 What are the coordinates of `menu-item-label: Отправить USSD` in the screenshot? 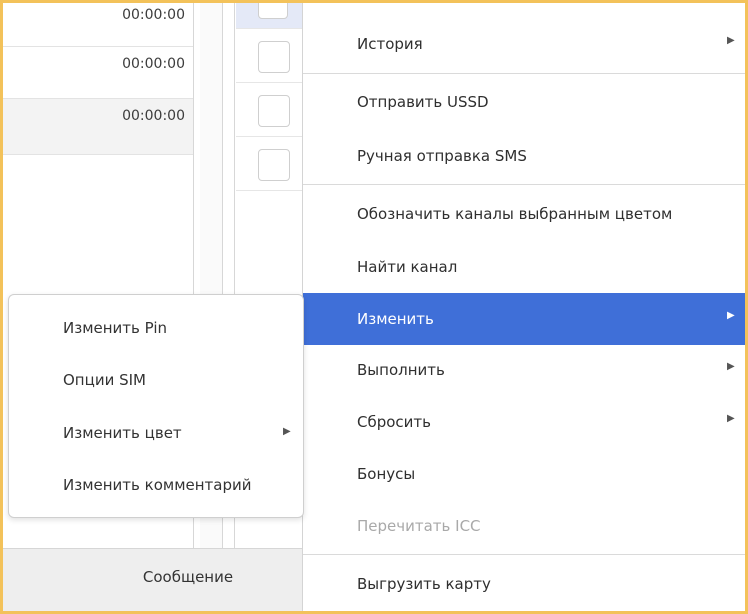 It's located at (423, 102).